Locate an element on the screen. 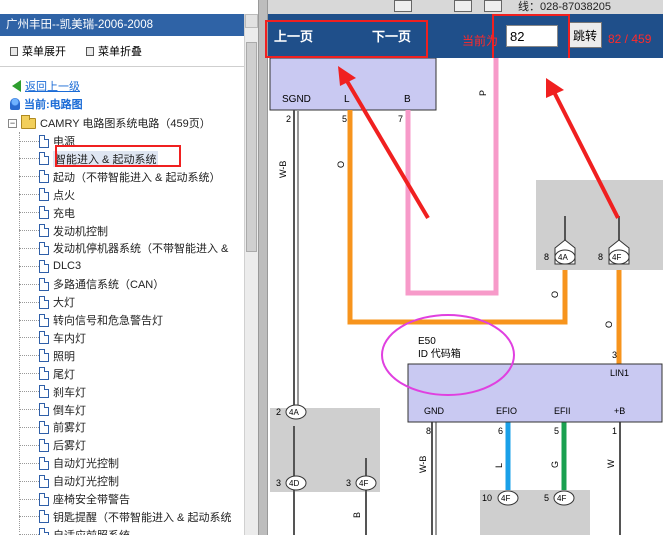 The height and width of the screenshot is (535, 663). tree-item: 充电 is located at coordinates (47, 213).